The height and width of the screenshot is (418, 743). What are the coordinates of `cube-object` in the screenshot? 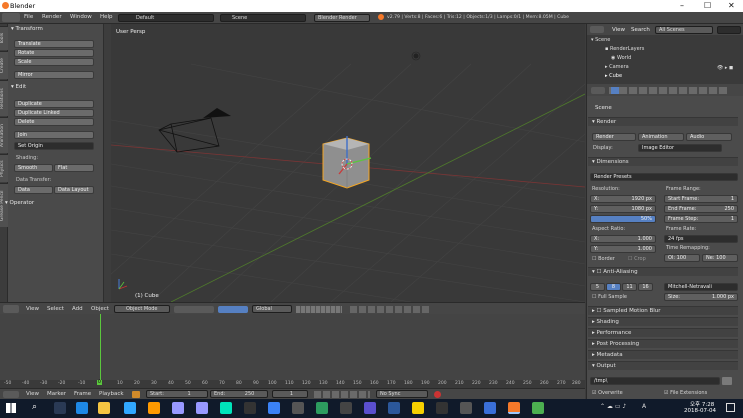 It's located at (346, 163).